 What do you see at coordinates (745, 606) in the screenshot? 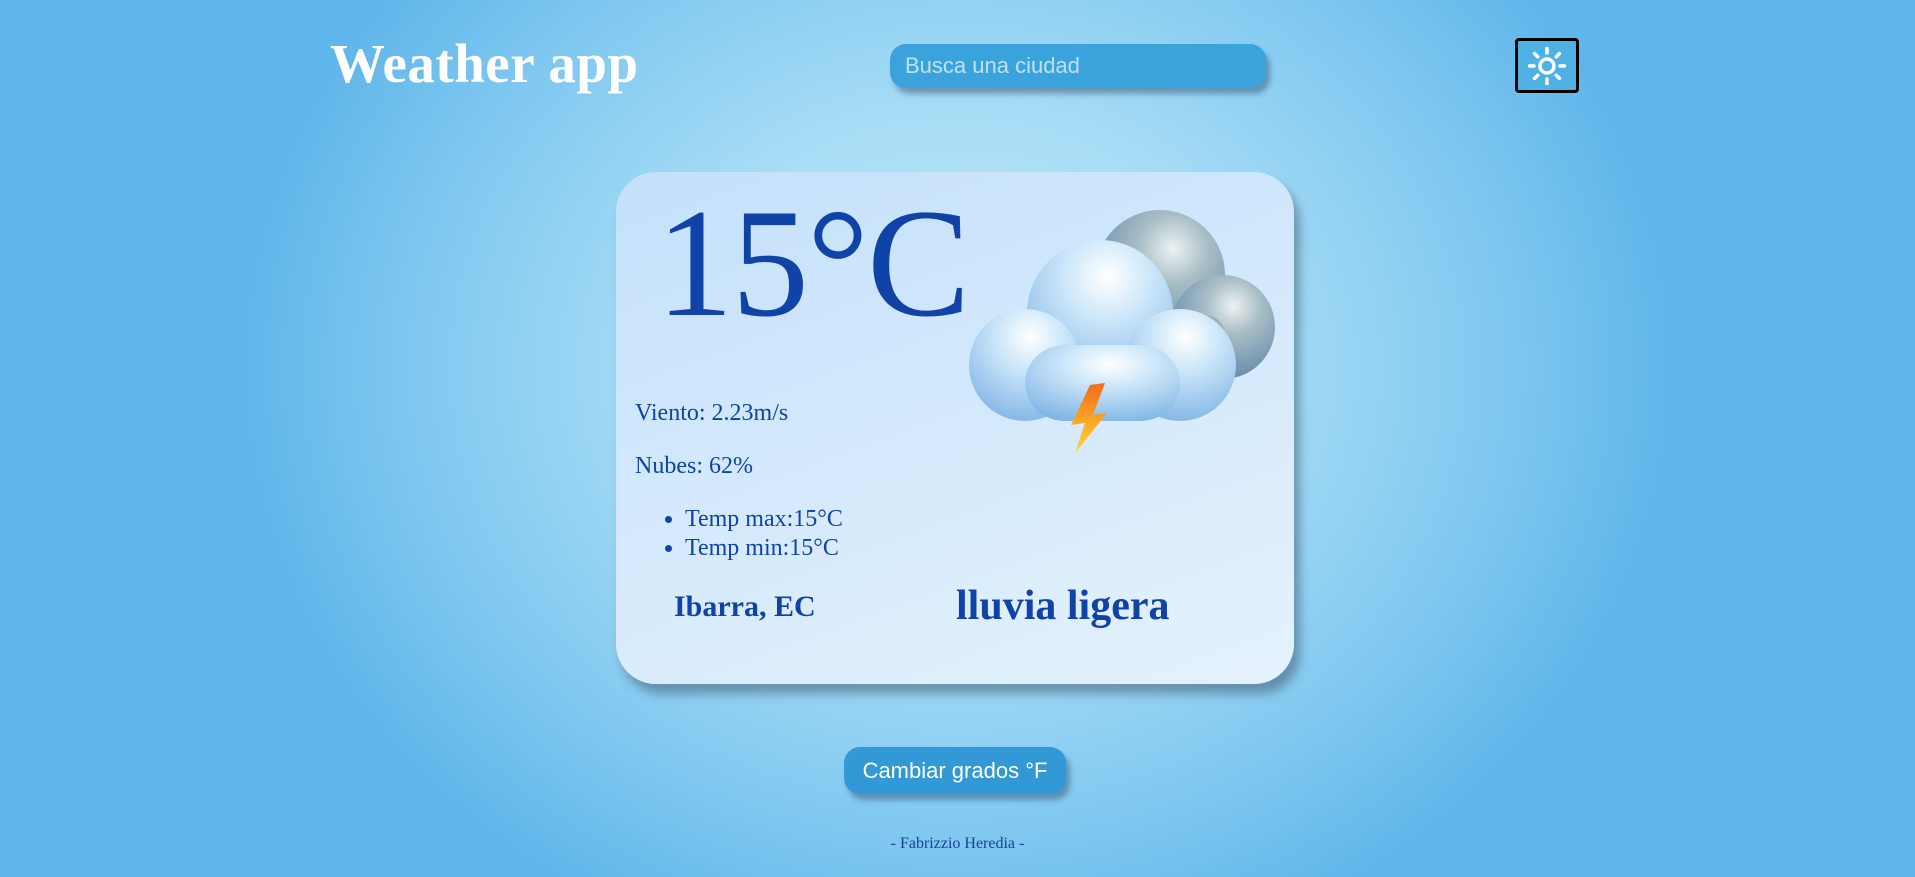
I see `city-name: Ibarra, EC` at bounding box center [745, 606].